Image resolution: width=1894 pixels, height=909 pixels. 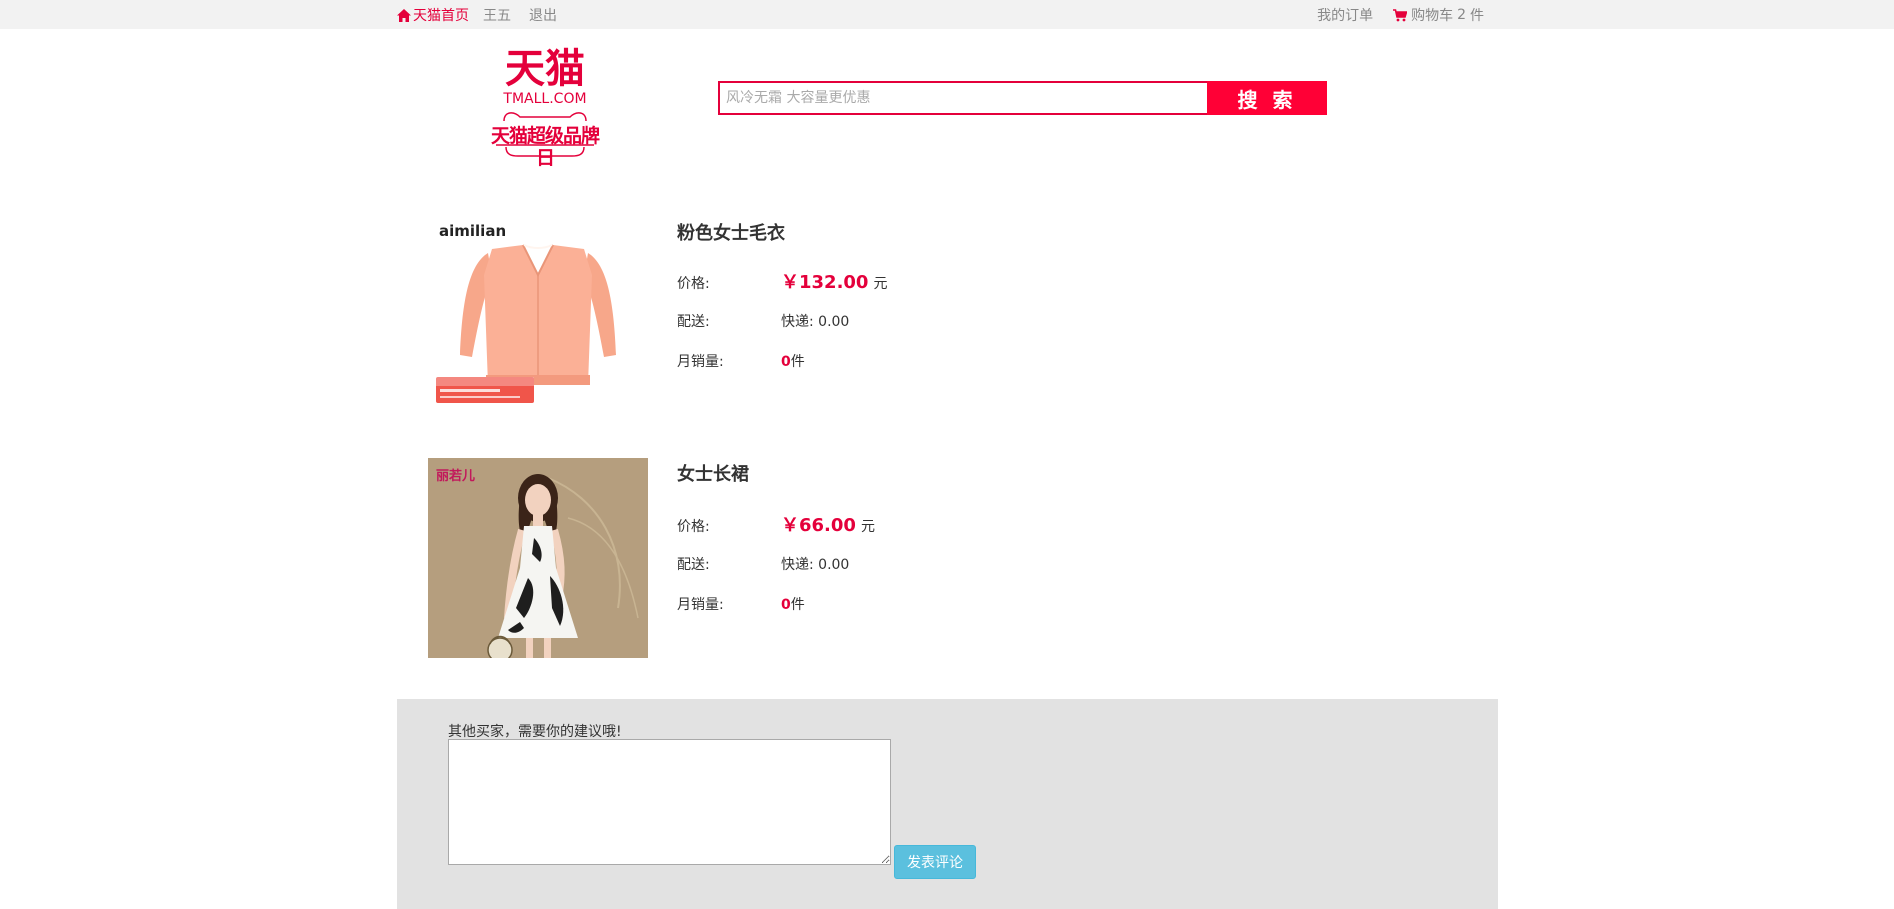 I want to click on sweater-image: aimilian, so click(x=538, y=315).